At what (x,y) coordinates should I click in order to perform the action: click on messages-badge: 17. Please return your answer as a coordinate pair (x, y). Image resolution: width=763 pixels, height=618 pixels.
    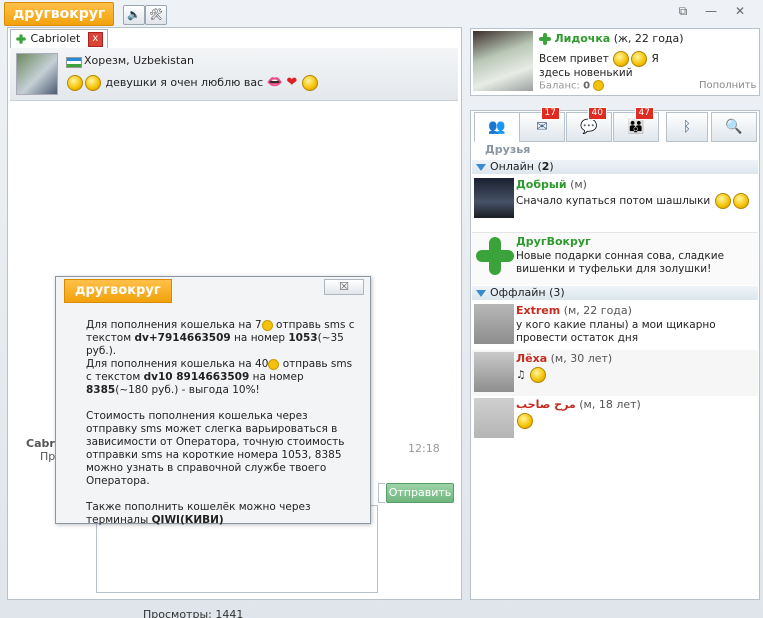
    Looking at the image, I should click on (550, 113).